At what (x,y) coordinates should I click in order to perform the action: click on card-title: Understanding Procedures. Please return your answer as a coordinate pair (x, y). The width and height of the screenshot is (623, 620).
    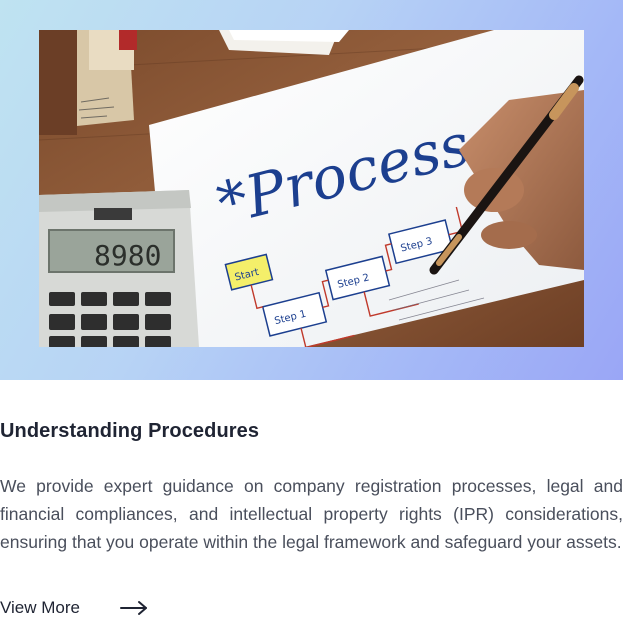
    Looking at the image, I should click on (130, 431).